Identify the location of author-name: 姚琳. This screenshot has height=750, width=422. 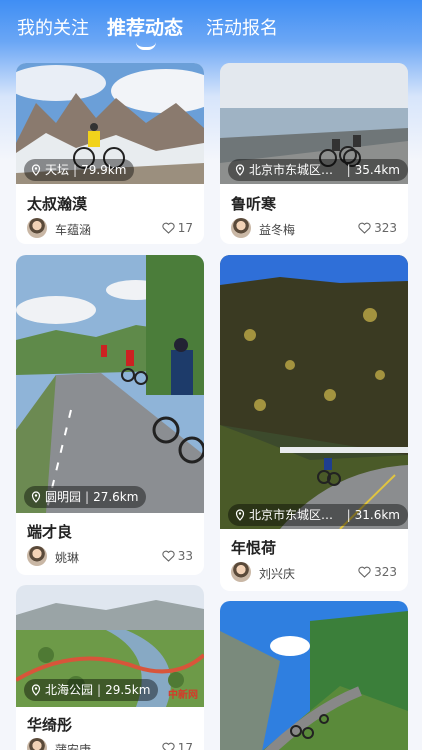
(67, 558).